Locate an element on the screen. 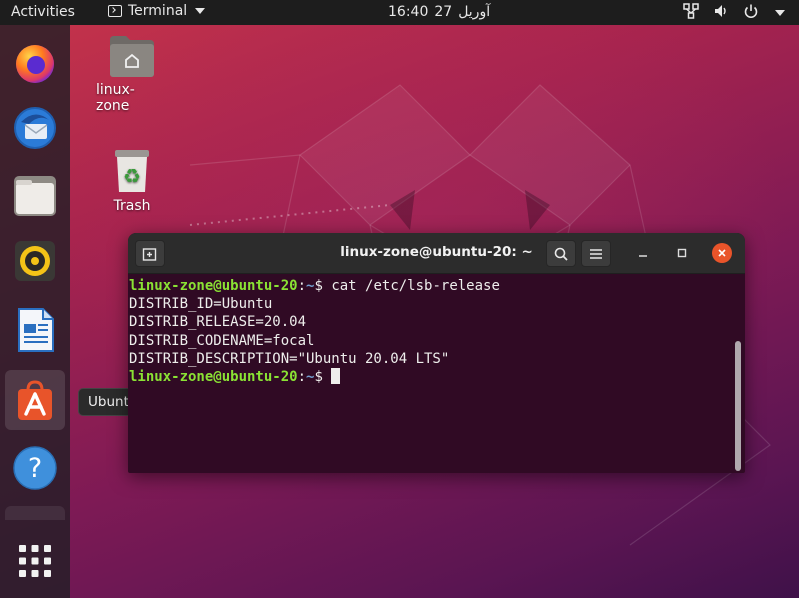 This screenshot has width=799, height=598. files-icon is located at coordinates (35, 196).